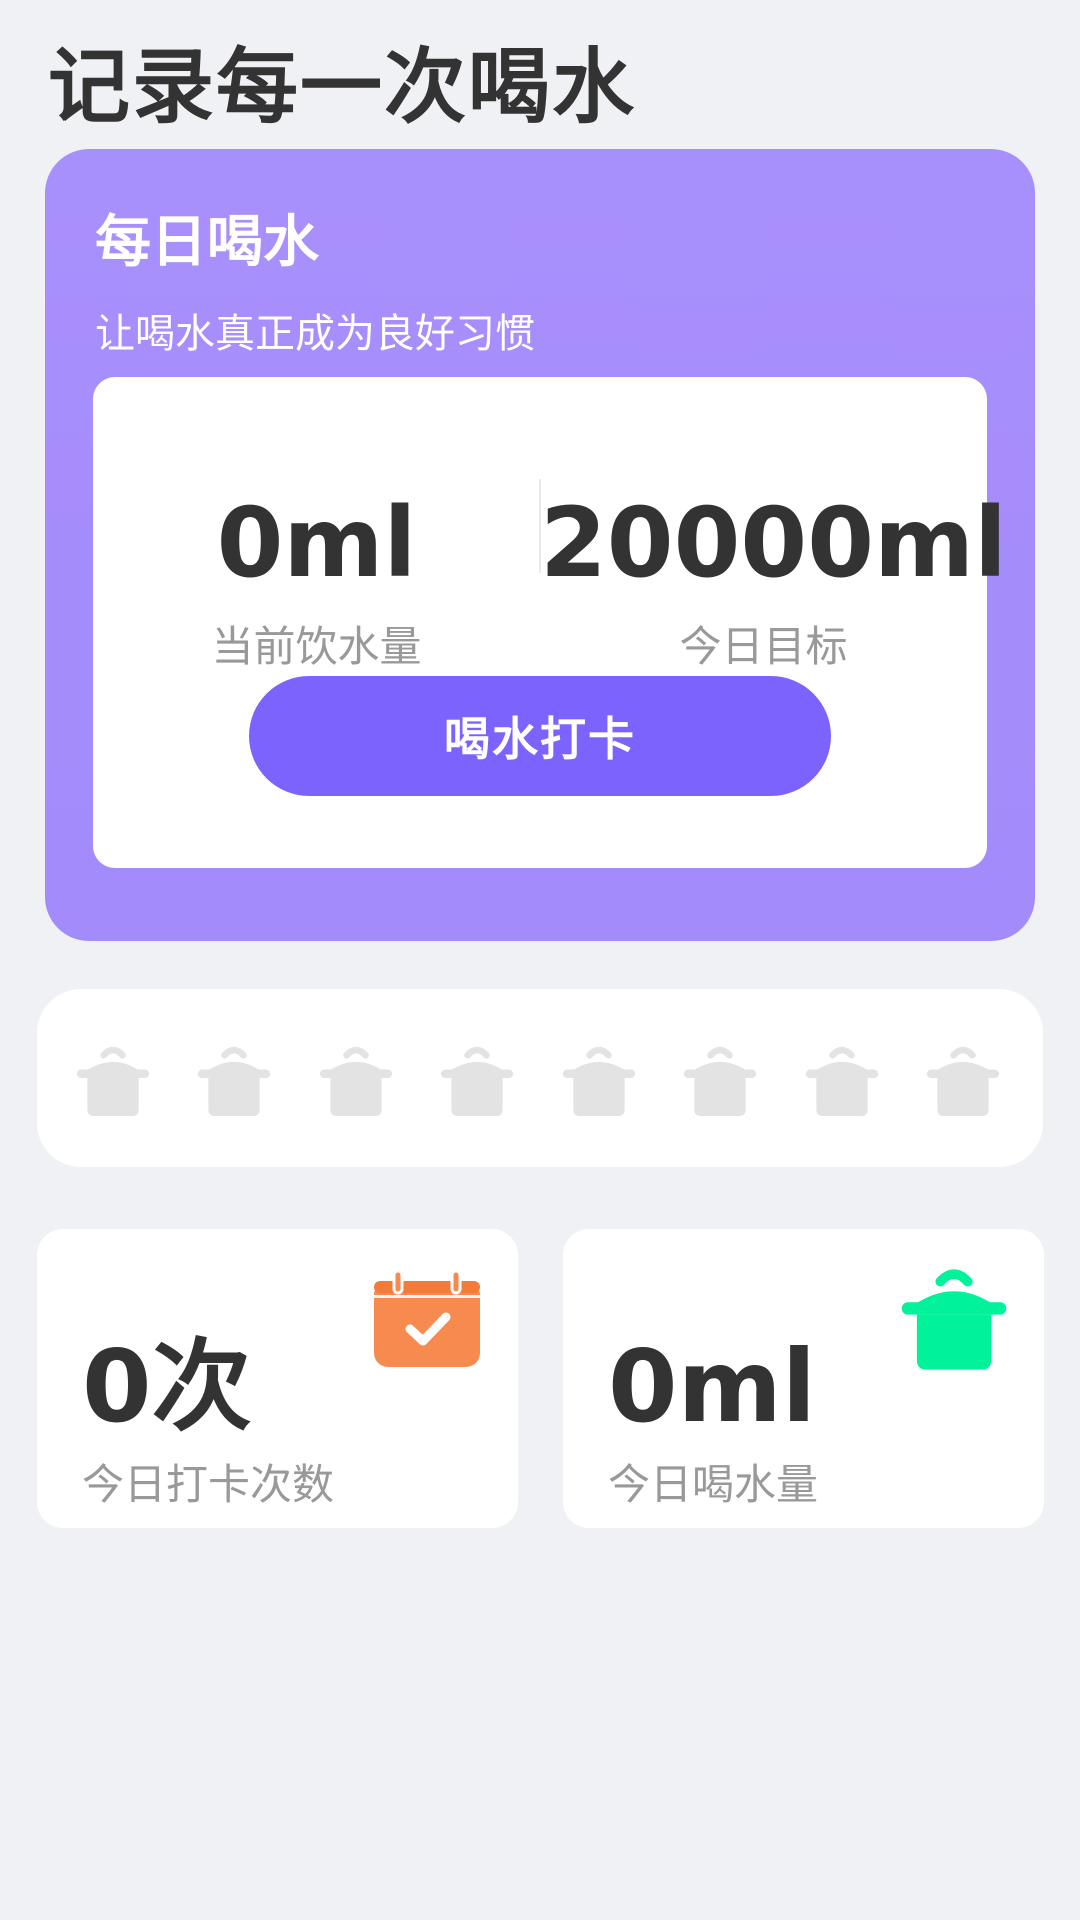 The height and width of the screenshot is (1920, 1080). What do you see at coordinates (773, 543) in the screenshot?
I see `daily-target-value: 20000ml` at bounding box center [773, 543].